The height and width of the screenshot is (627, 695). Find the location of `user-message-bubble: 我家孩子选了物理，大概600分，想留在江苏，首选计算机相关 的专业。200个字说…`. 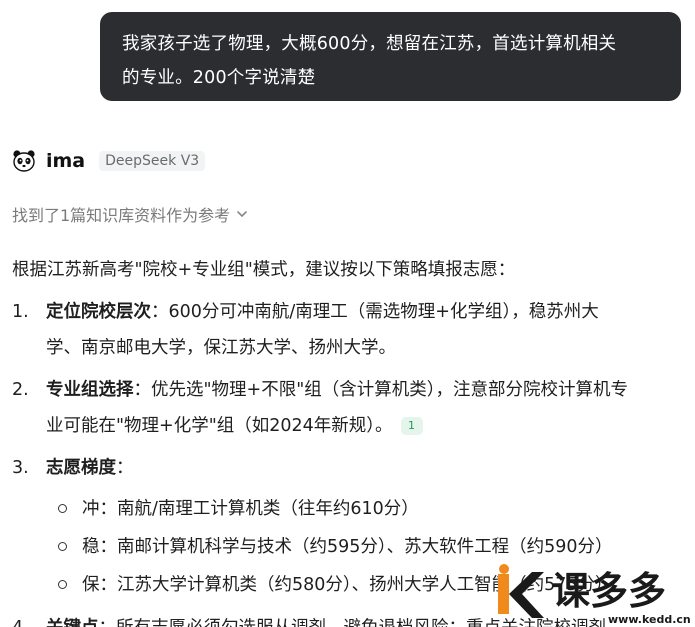

user-message-bubble: 我家孩子选了物理，大概600分，想留在江苏，首选计算机相关 的专业。200个字说… is located at coordinates (390, 56).